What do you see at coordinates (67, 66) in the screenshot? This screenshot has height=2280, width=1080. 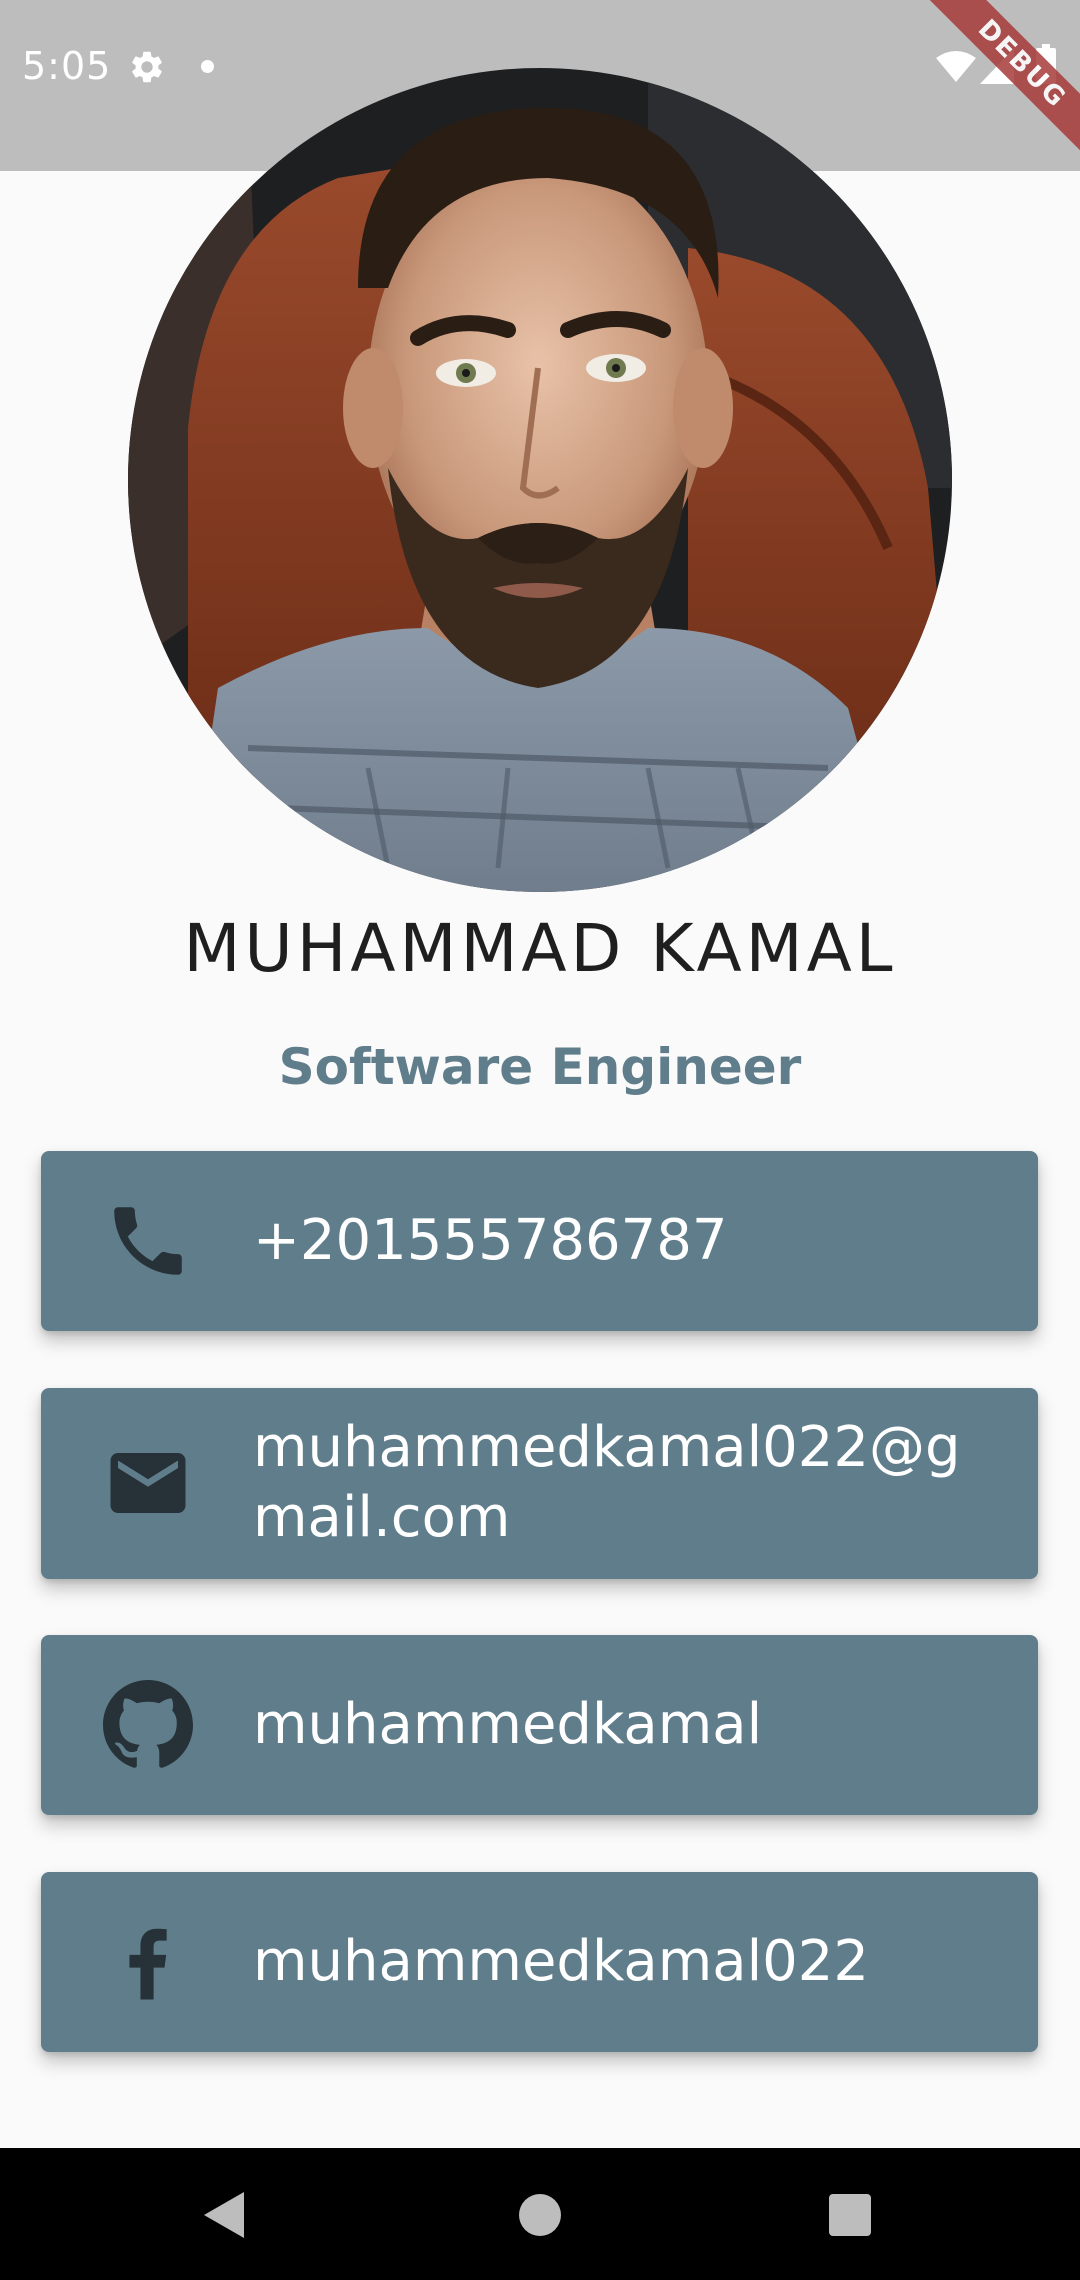 I see `status-time: 5:05` at bounding box center [67, 66].